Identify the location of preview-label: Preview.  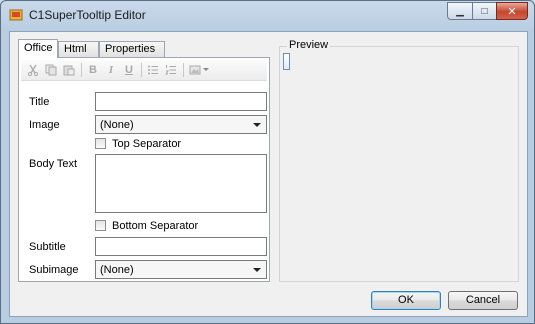
(309, 45).